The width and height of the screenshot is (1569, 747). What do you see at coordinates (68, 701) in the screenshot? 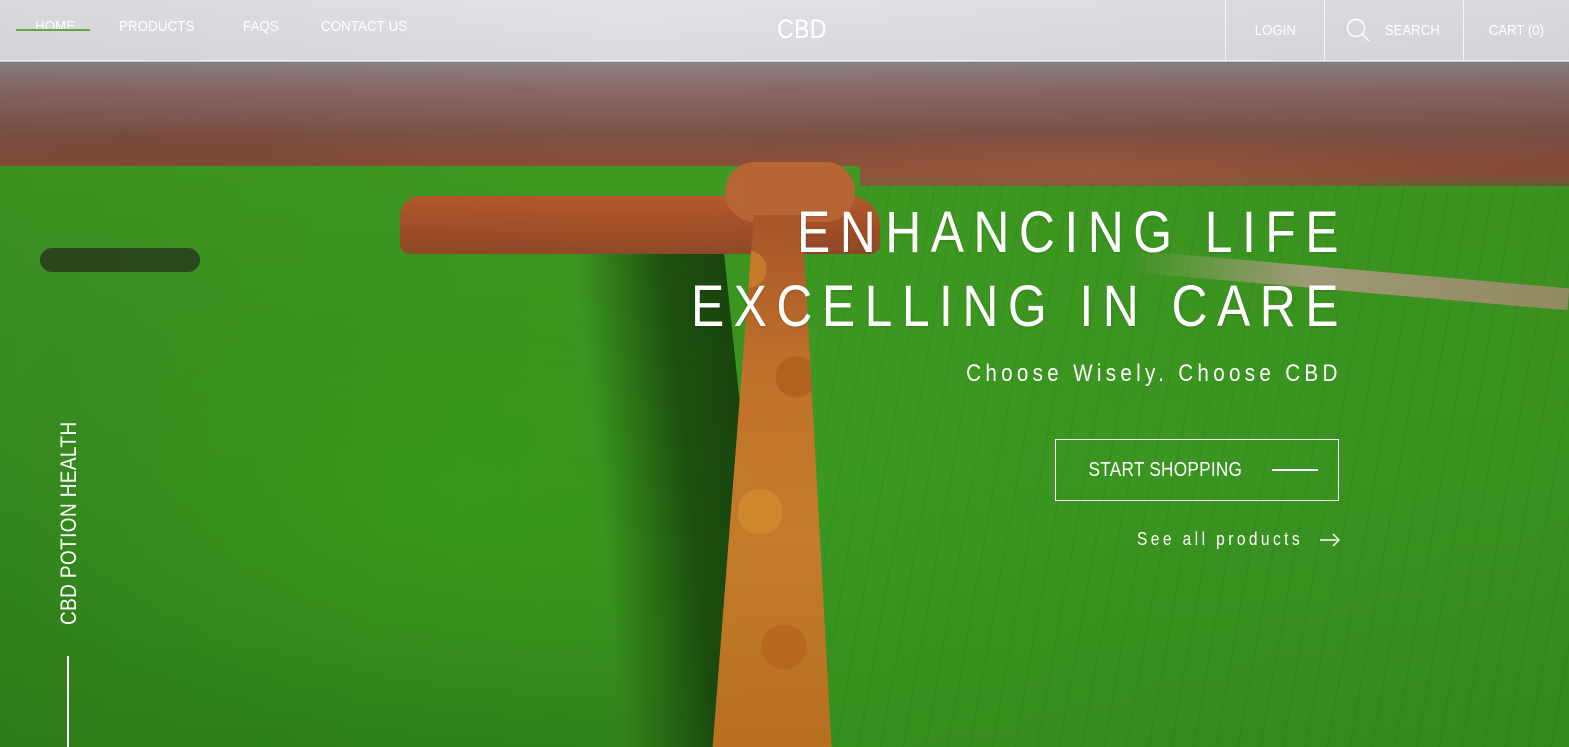
I see `side-decorative-line` at bounding box center [68, 701].